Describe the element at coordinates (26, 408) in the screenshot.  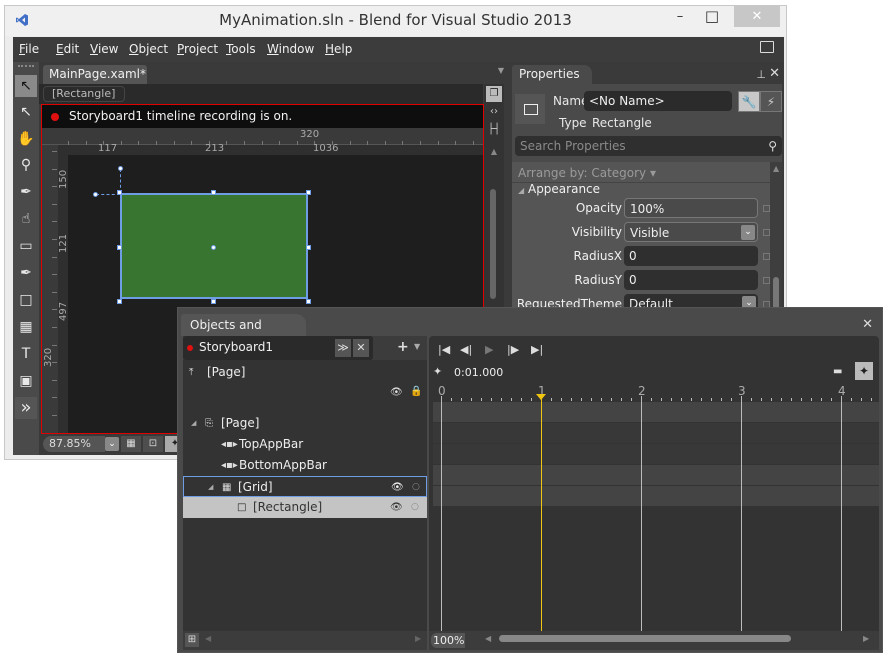
I see `assets-tool-icon: »` at that location.